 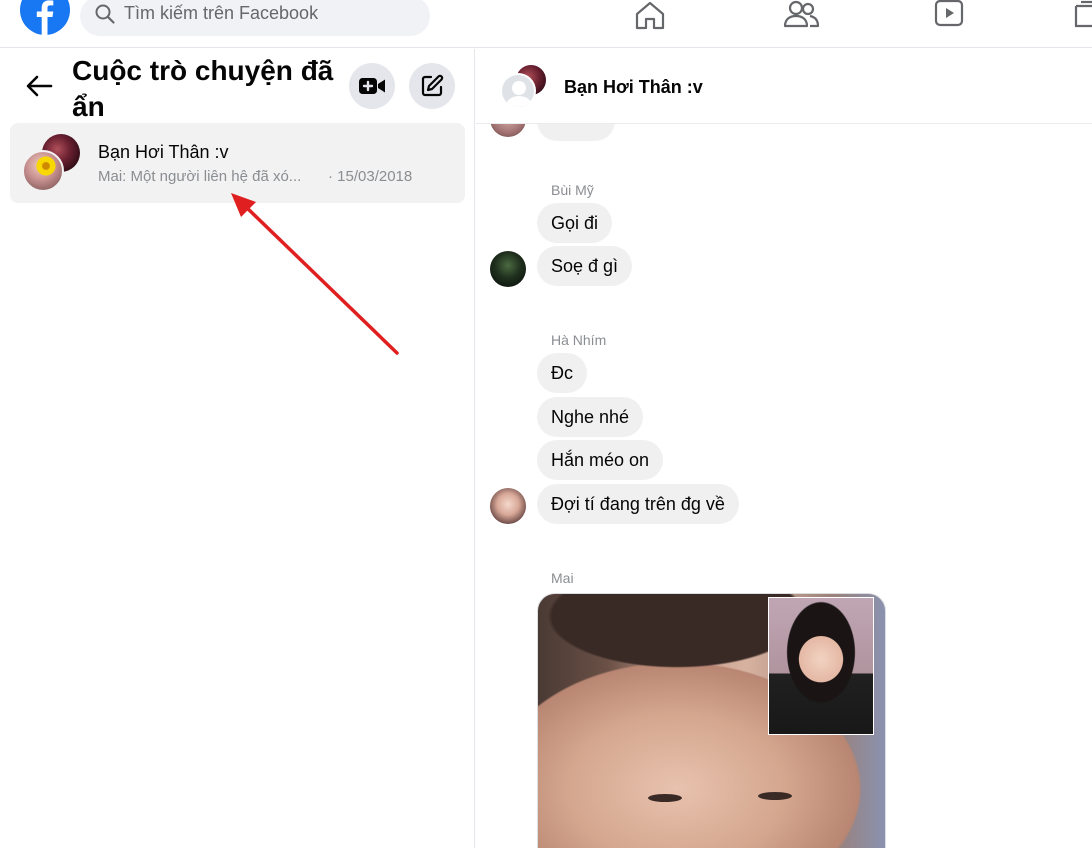 What do you see at coordinates (949, 15) in the screenshot?
I see `watch-icon` at bounding box center [949, 15].